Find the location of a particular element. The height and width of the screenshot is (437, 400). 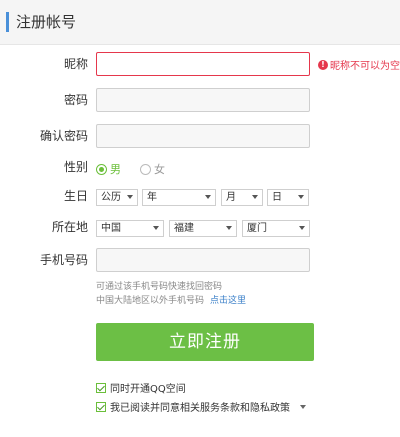

qzone-checkbox: 同时开通QQ空间 is located at coordinates (141, 387).